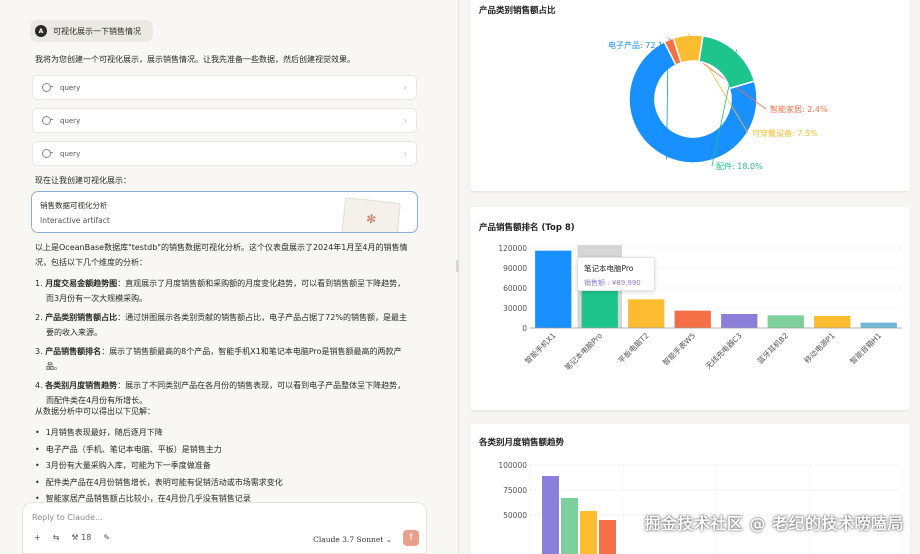  Describe the element at coordinates (583, 351) in the screenshot. I see `x-tick-label: 笔记本电脑Pro` at that location.